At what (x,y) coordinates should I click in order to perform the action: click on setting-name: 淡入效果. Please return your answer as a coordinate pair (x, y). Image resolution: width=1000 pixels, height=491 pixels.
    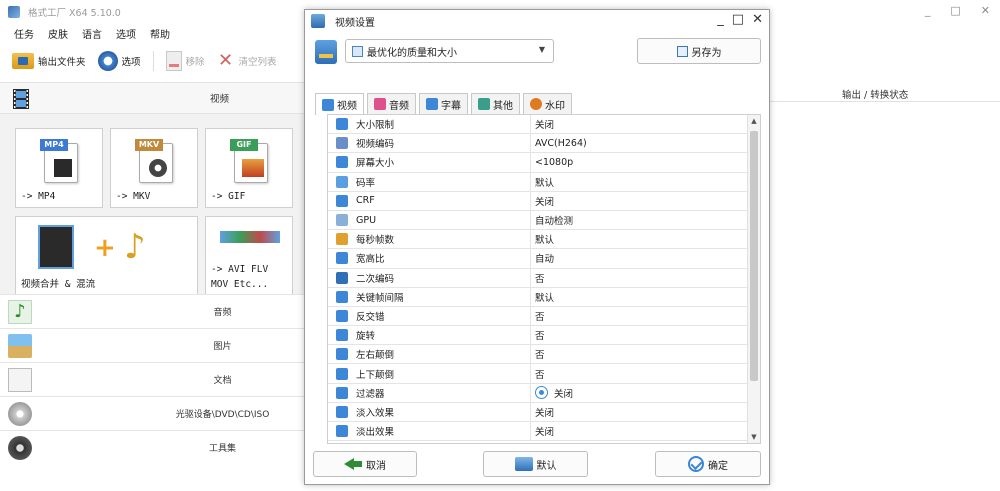
    Looking at the image, I should click on (375, 413).